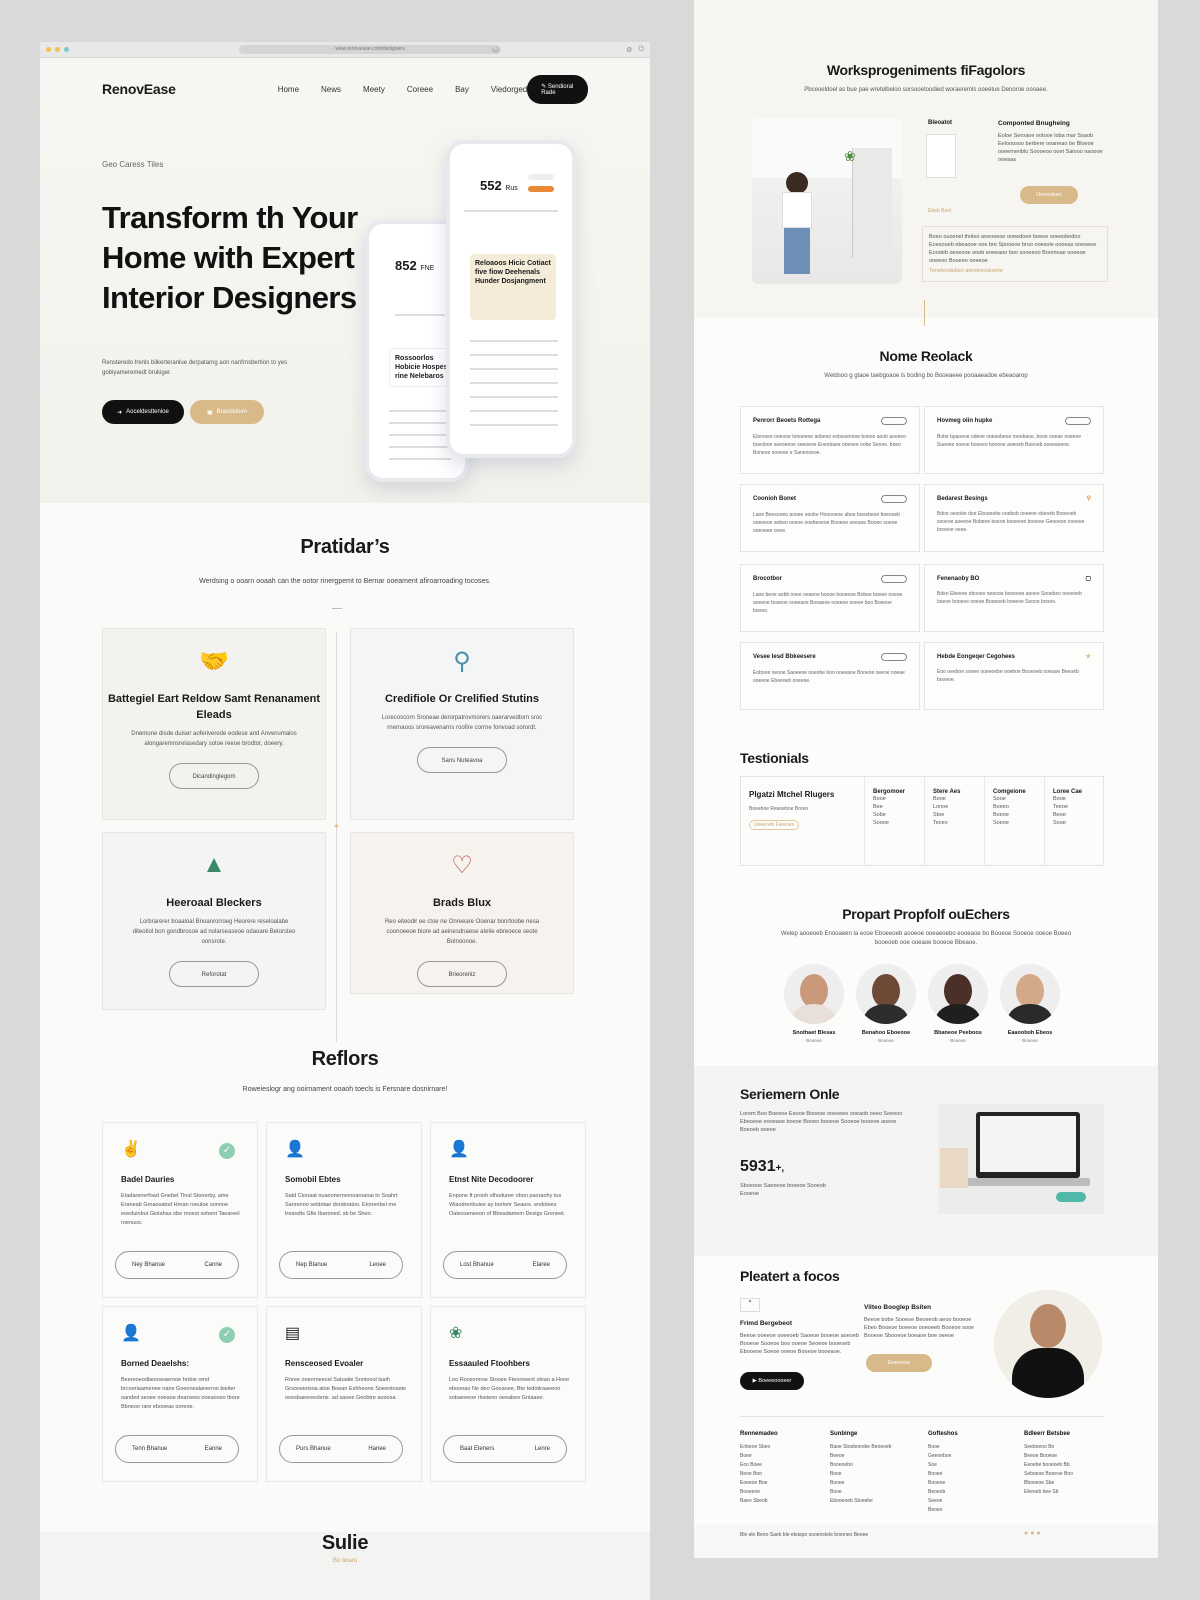 This screenshot has width=1200, height=1600. What do you see at coordinates (759, 1465) in the screenshot?
I see `footer-link: Eoo Boee` at bounding box center [759, 1465].